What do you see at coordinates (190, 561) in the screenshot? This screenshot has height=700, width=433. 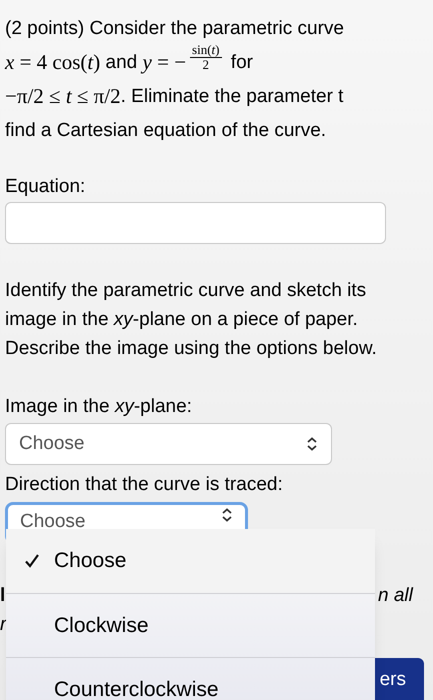 I see `menu-item: Choose` at bounding box center [190, 561].